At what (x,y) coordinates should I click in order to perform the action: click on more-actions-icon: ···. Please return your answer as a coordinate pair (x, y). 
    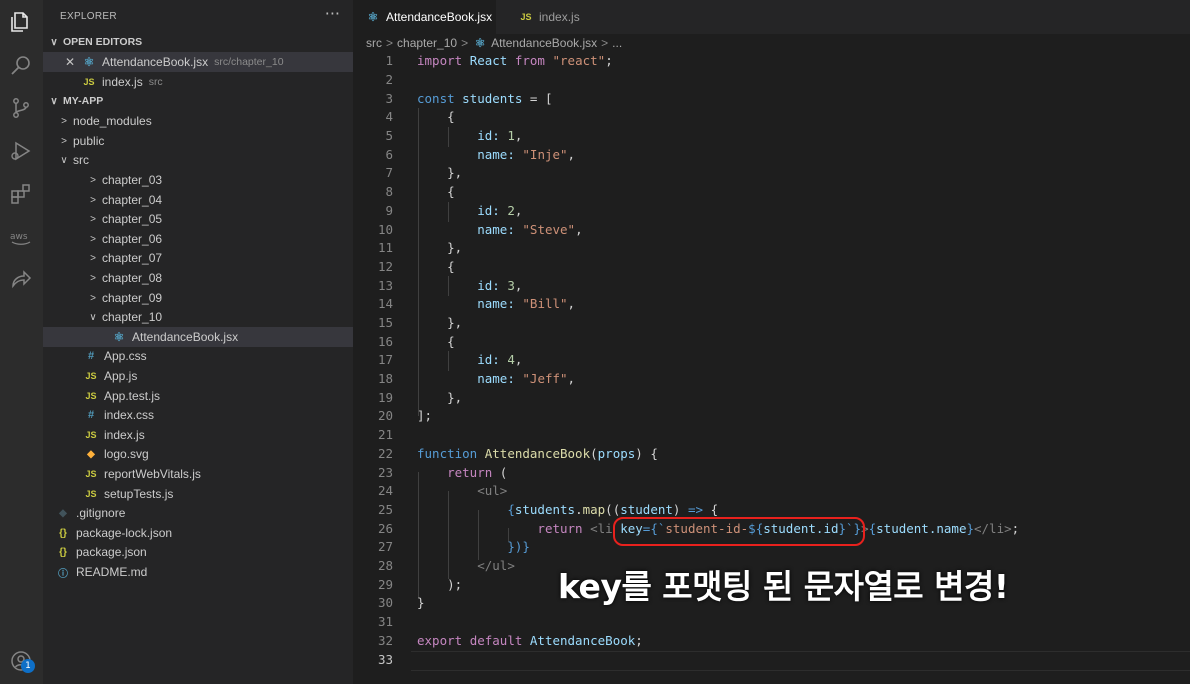
    Looking at the image, I should click on (332, 13).